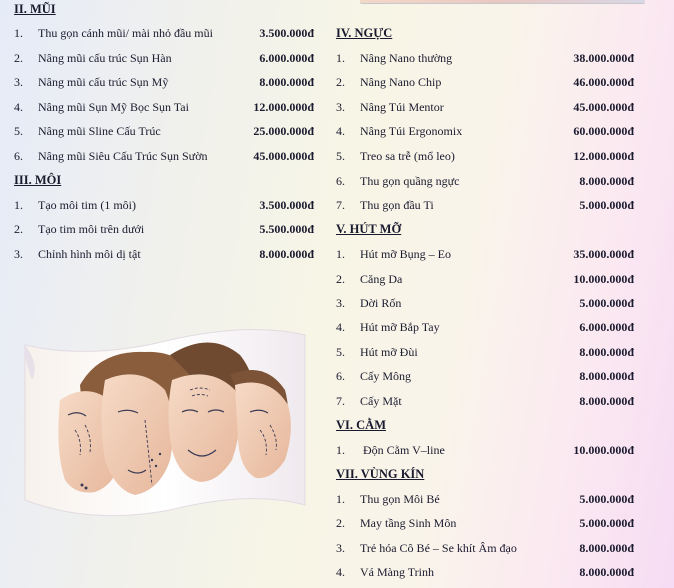  Describe the element at coordinates (407, 156) in the screenshot. I see `item-name: Treo sa trễ (mổ leo)` at that location.